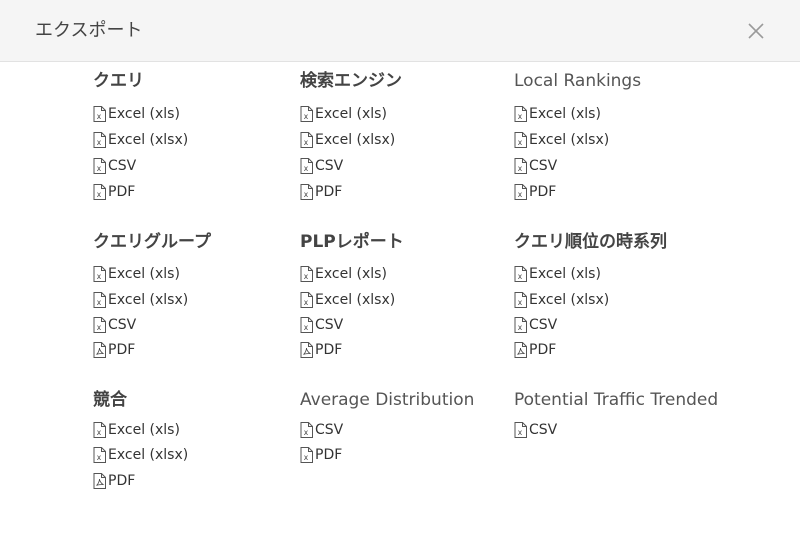 The height and width of the screenshot is (533, 800). I want to click on section-title: Local Rankings, so click(578, 81).